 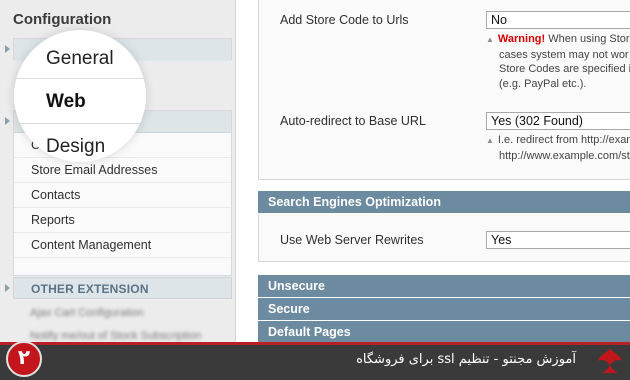 I want to click on warning-text: When using Store, so click(x=587, y=39).